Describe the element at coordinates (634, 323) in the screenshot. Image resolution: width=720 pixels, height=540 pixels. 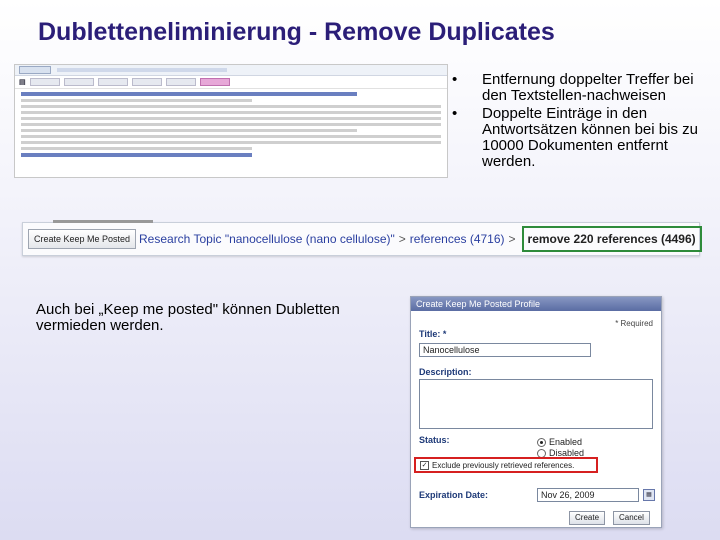
I see `required-note: * Required` at that location.